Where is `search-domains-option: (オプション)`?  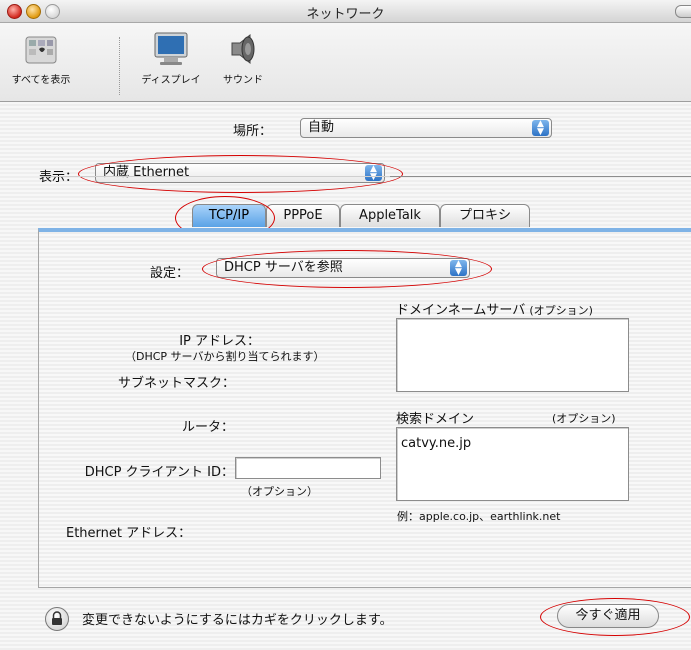
search-domains-option: (オプション) is located at coordinates (584, 418).